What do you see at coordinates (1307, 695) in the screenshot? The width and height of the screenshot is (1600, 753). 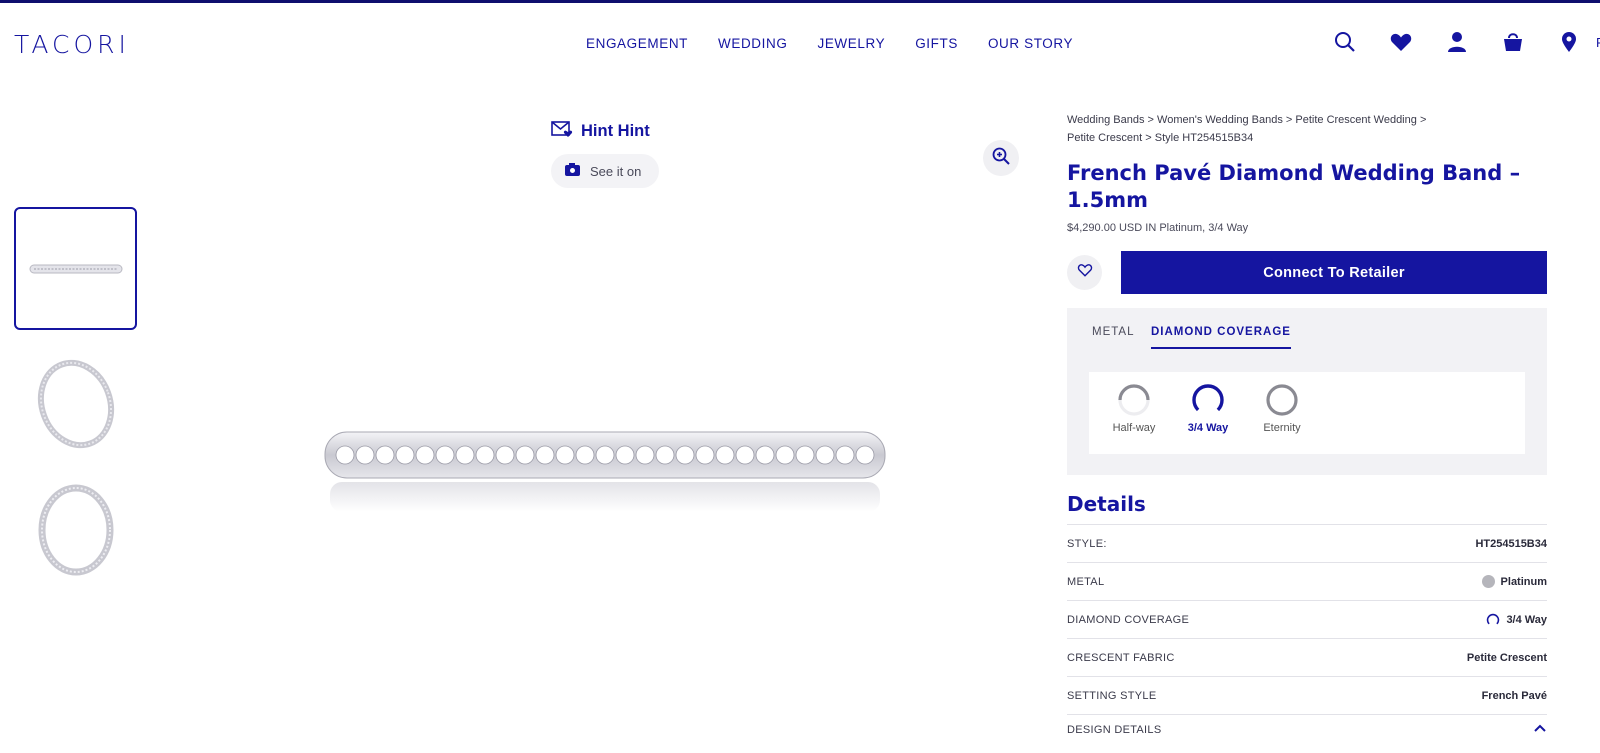 I see `detail-row-setting-style: SETTING STYLE French Pavé` at bounding box center [1307, 695].